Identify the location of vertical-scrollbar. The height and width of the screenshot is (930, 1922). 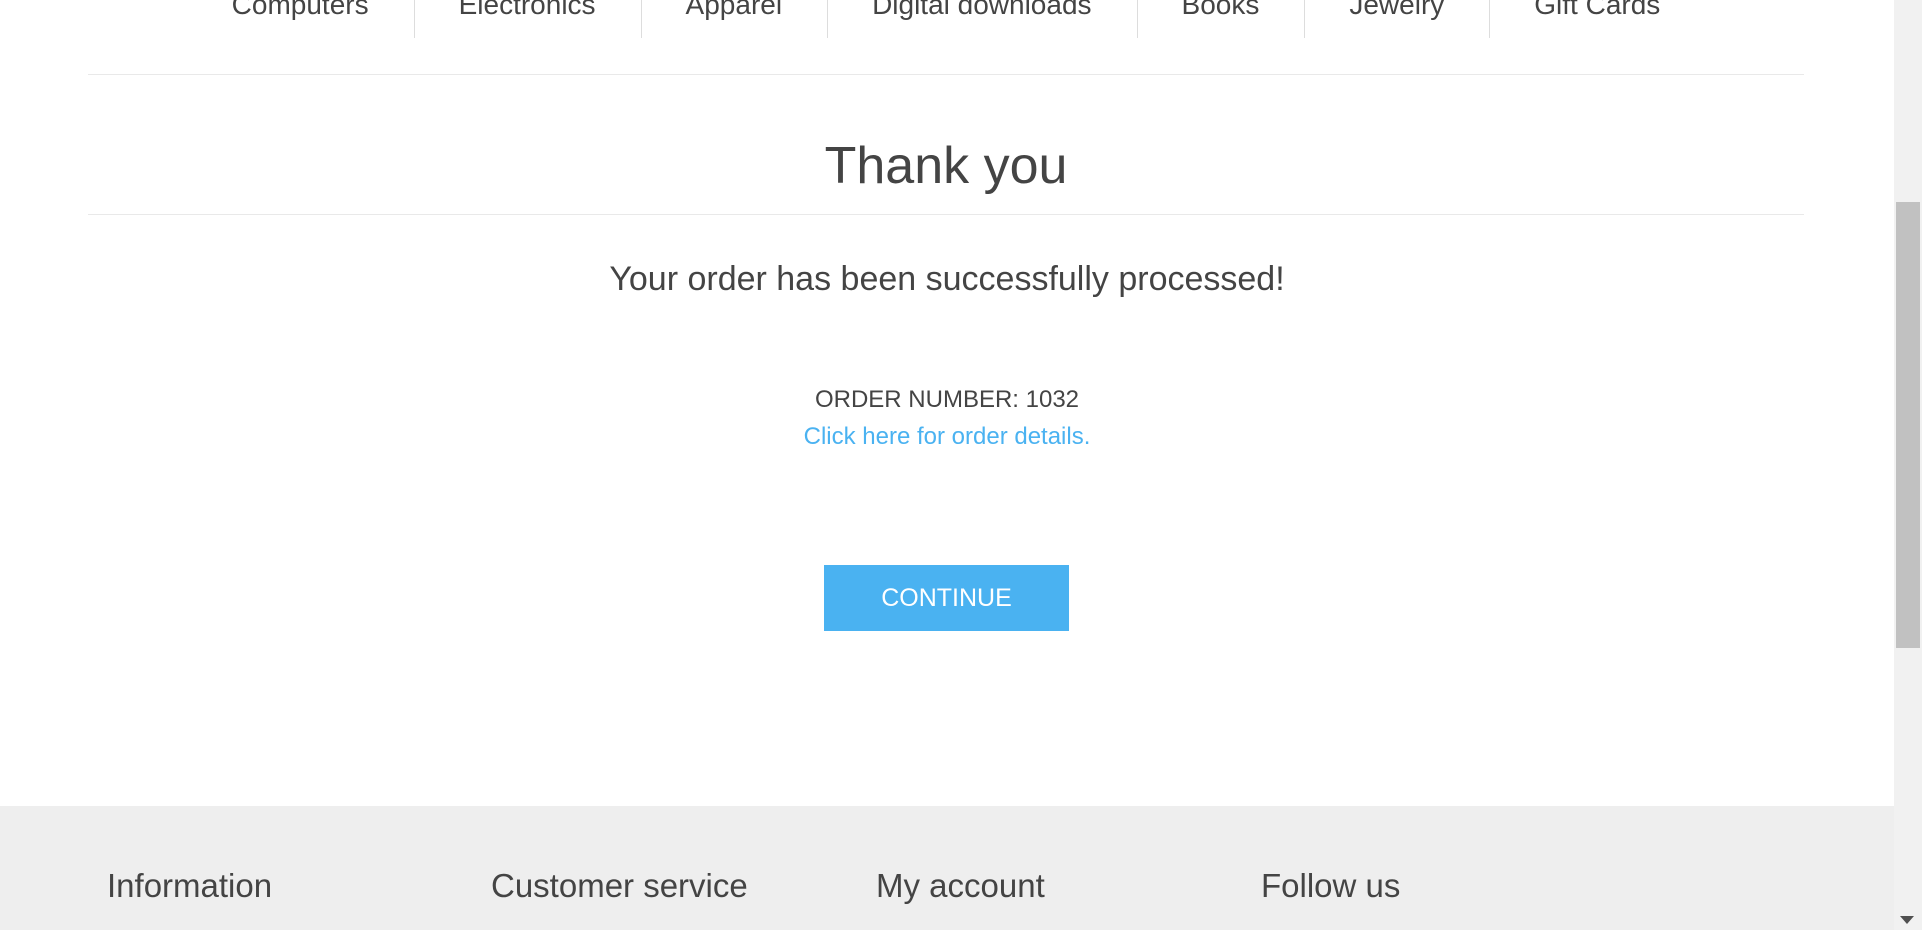
(1908, 465).